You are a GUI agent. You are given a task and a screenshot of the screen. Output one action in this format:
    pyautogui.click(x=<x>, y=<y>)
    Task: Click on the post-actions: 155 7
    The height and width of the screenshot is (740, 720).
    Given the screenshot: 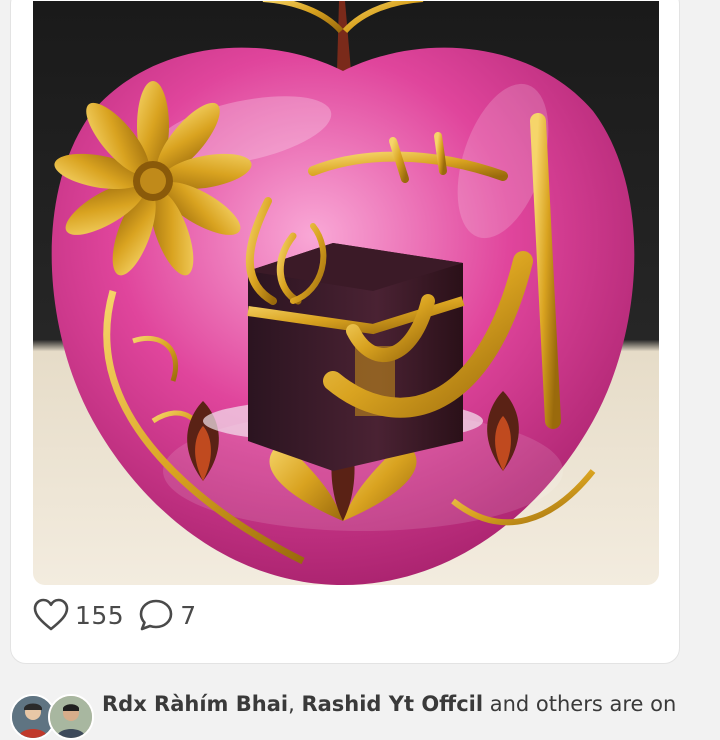 What is the action you would take?
    pyautogui.click(x=122, y=615)
    